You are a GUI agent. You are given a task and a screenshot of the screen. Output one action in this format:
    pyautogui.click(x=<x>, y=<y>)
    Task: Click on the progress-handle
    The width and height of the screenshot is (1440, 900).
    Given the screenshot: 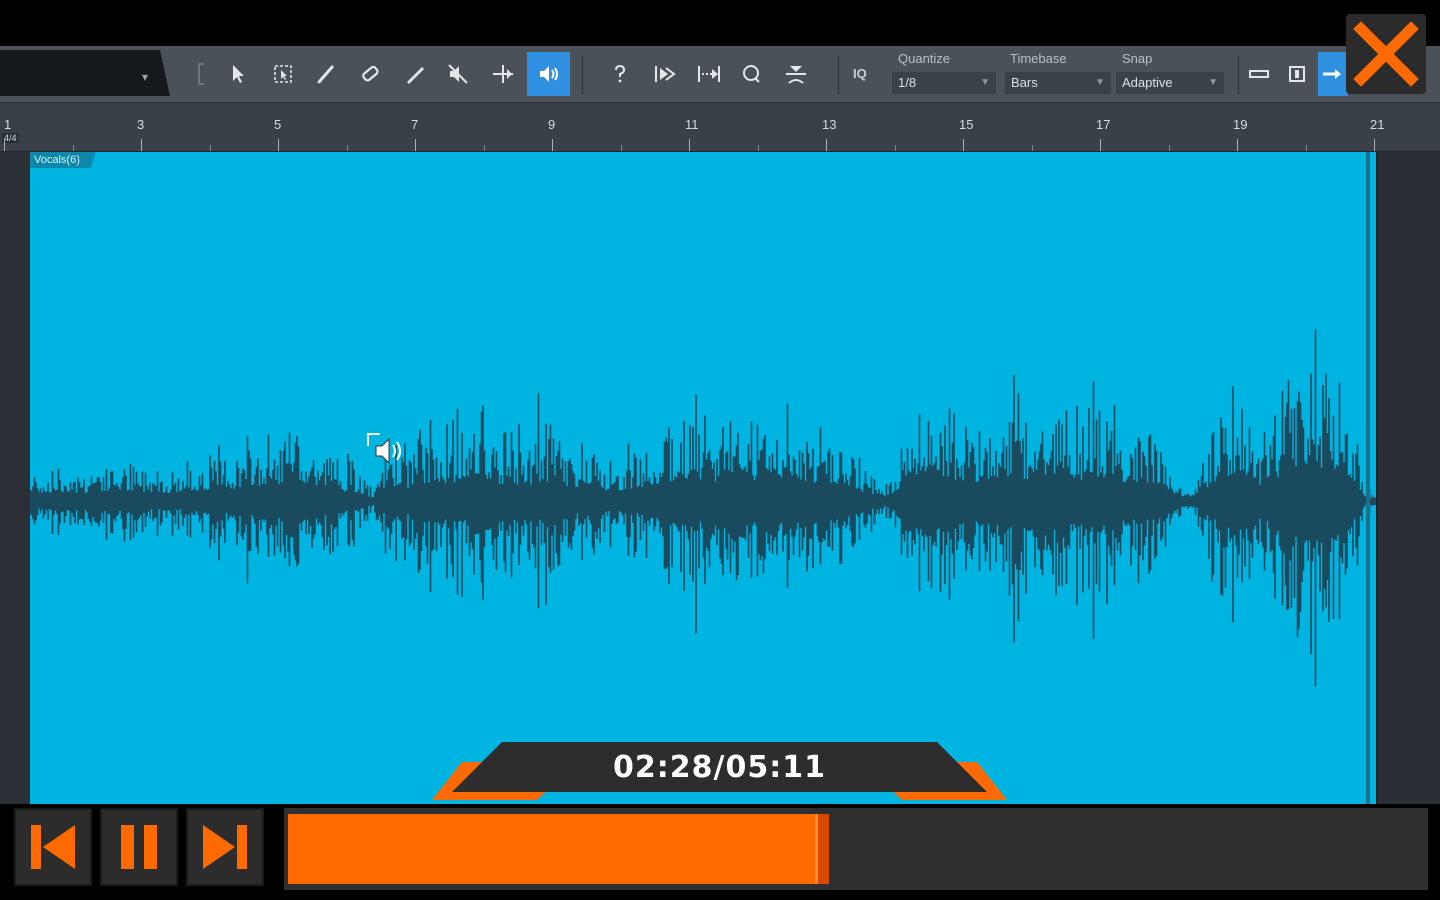 What is the action you would take?
    pyautogui.click(x=822, y=849)
    